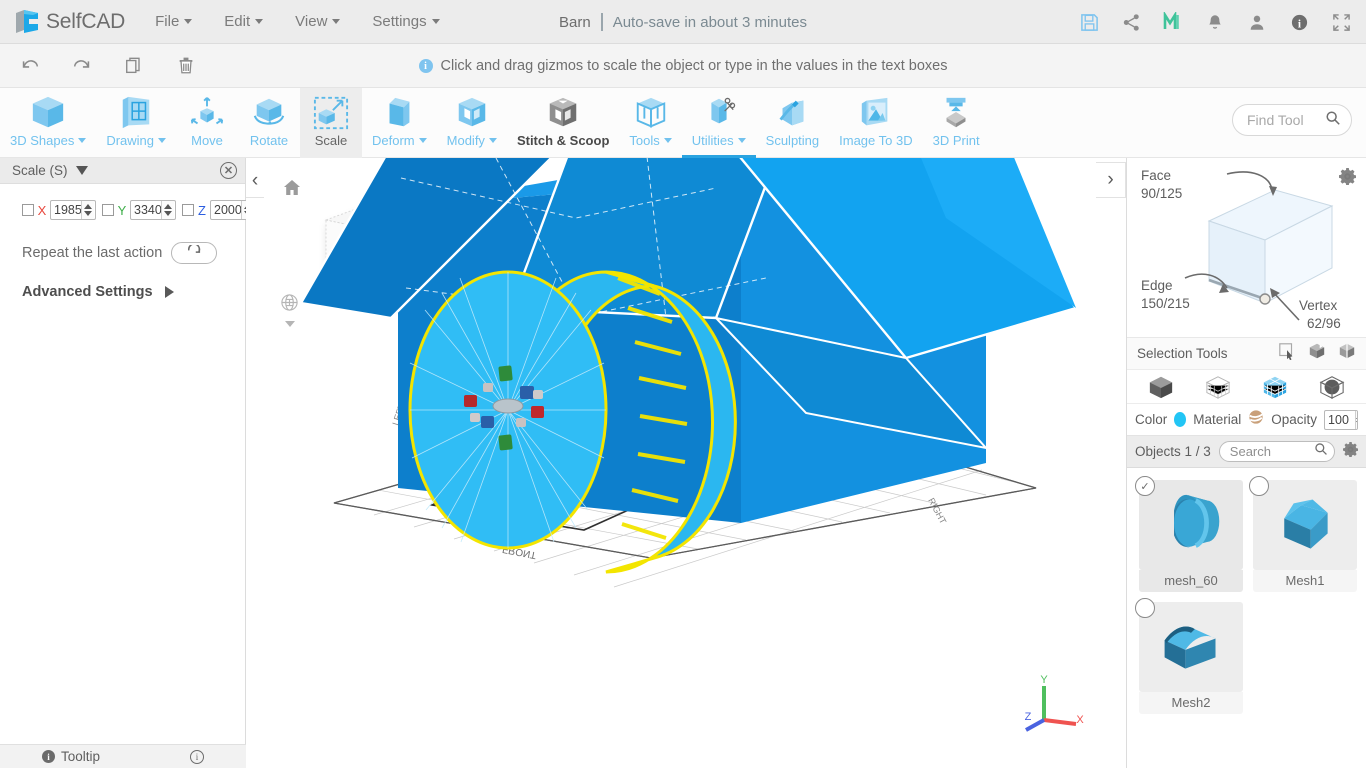 The width and height of the screenshot is (1366, 768). I want to click on lasso-select-icon, so click(1347, 353).